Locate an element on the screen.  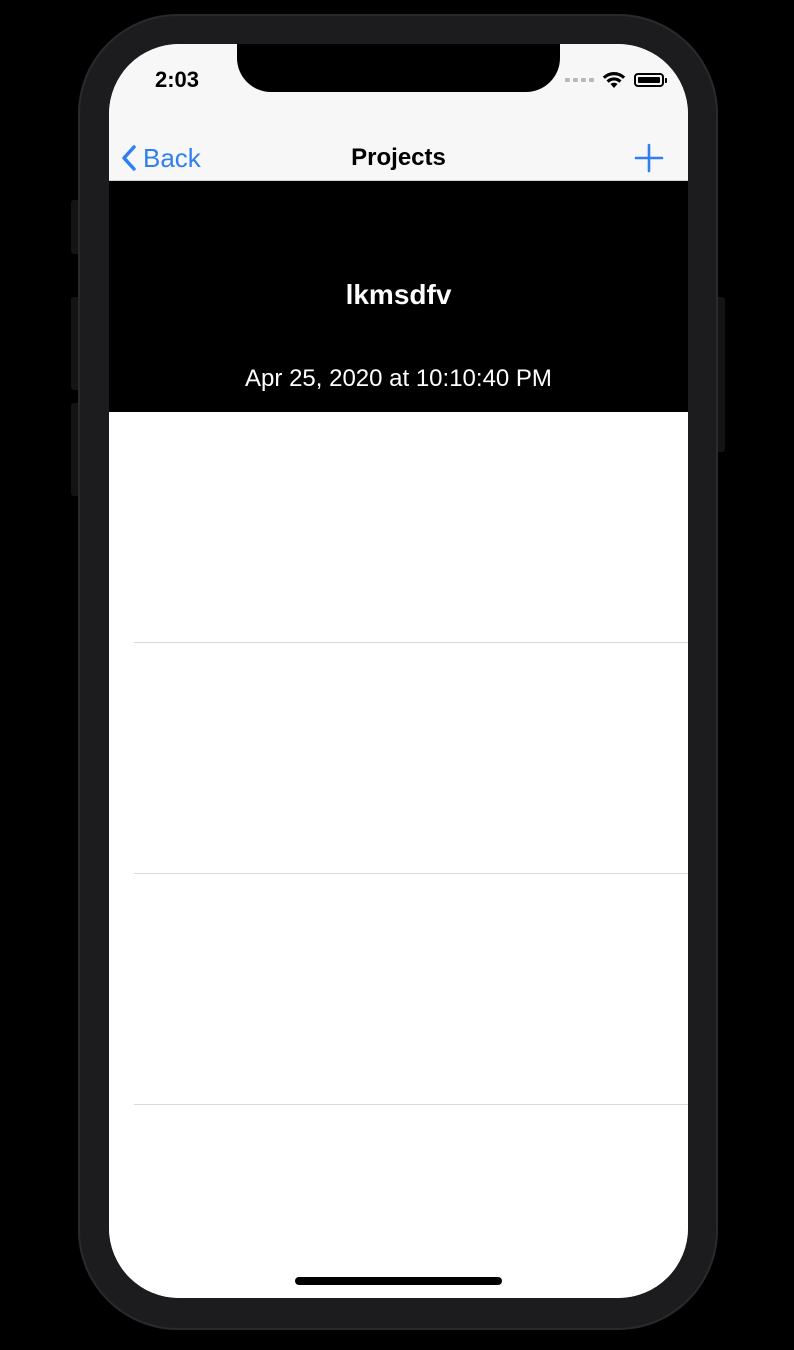
plus-icon is located at coordinates (649, 158).